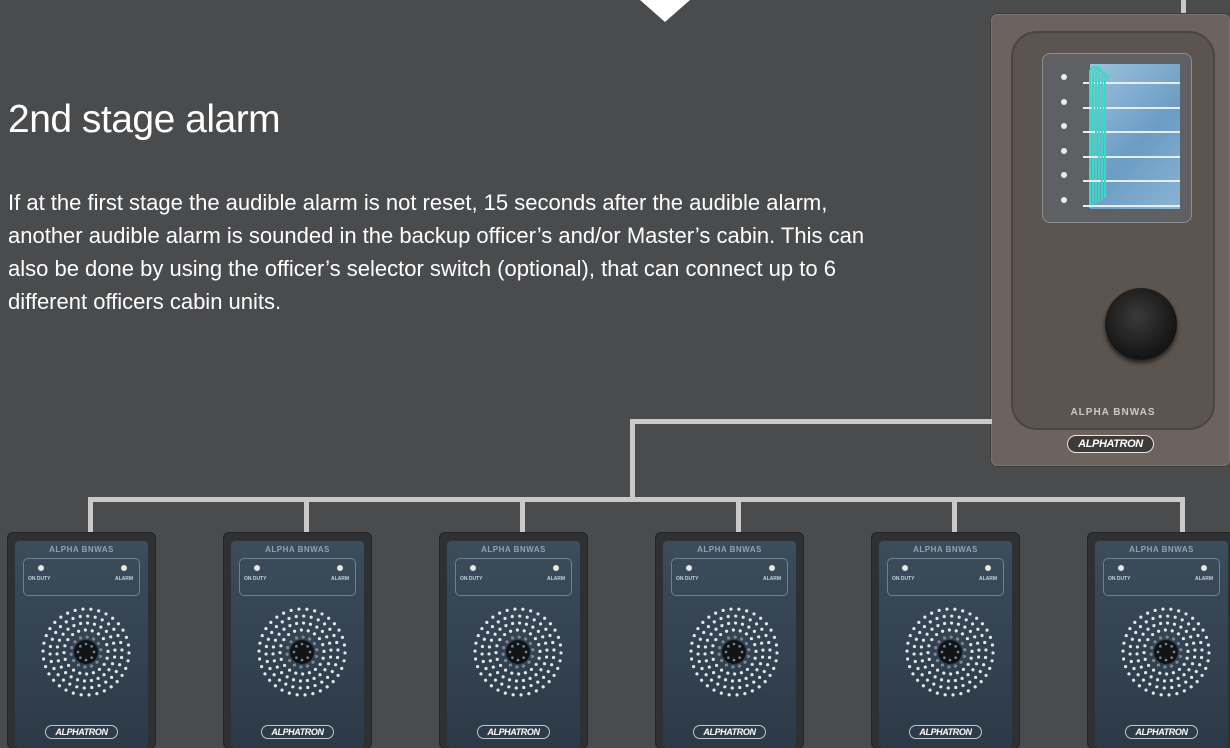 This screenshot has width=1230, height=748. I want to click on control-knob, so click(1141, 324).